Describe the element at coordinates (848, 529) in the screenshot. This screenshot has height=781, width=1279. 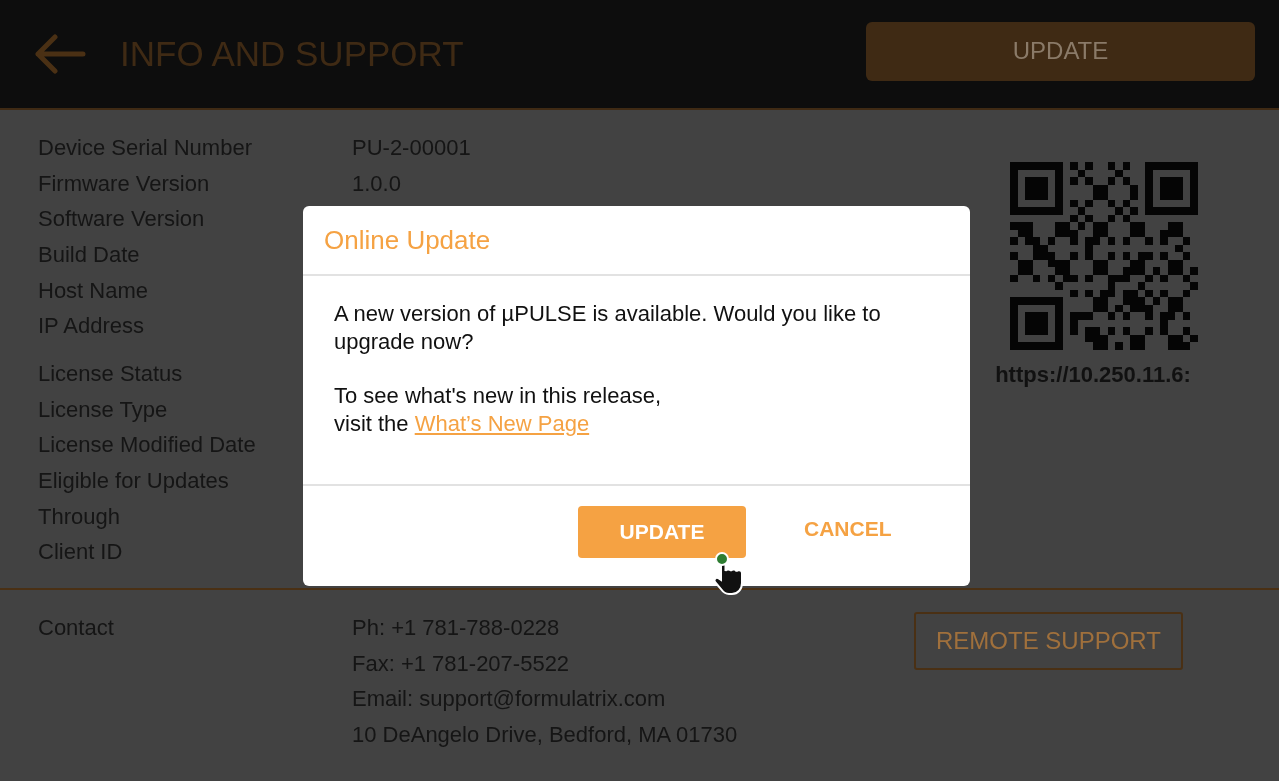
I see `cancel-button: CANCEL` at that location.